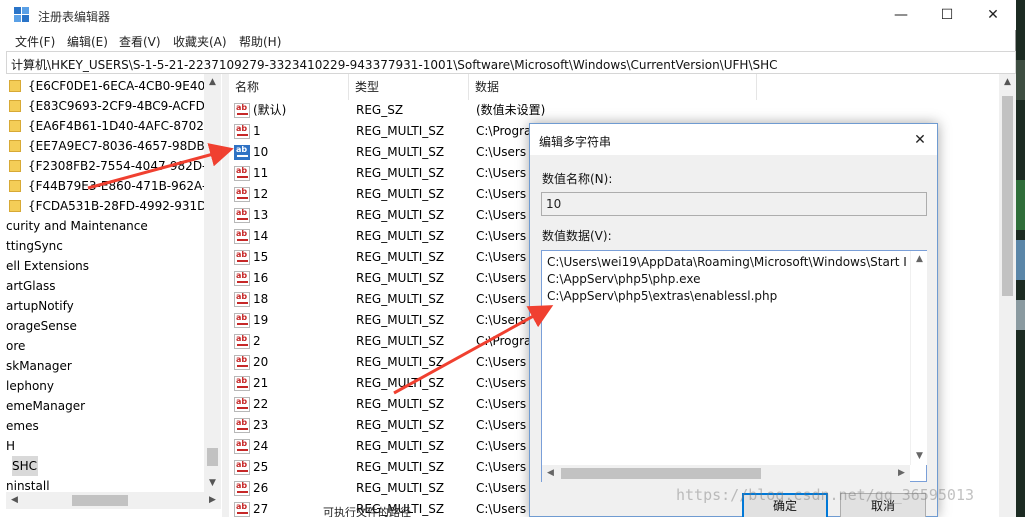 The width and height of the screenshot is (1025, 517). Describe the element at coordinates (40, 306) in the screenshot. I see `tree-item-label: artupNotify` at that location.